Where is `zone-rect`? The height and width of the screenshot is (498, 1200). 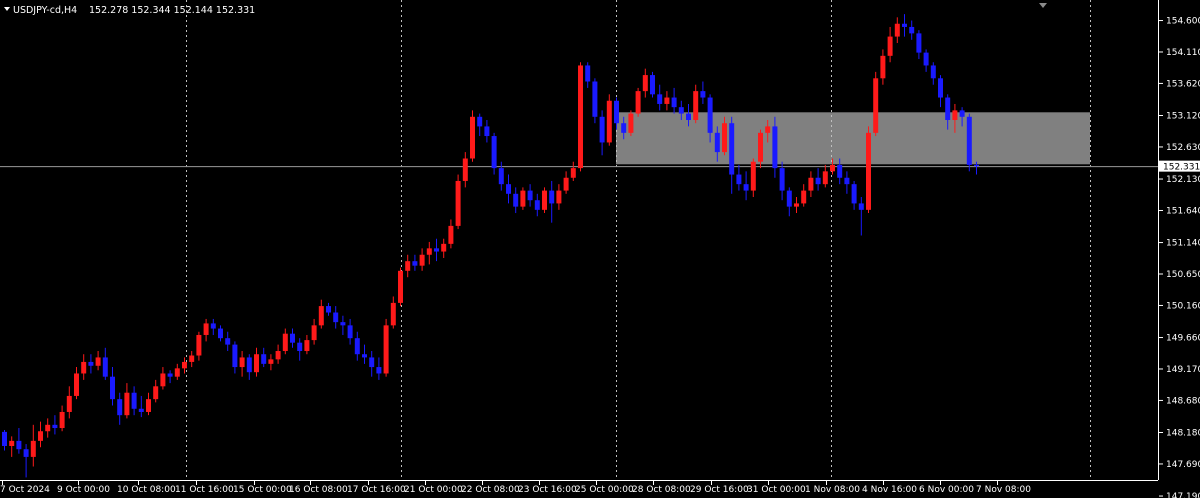 zone-rect is located at coordinates (853, 138).